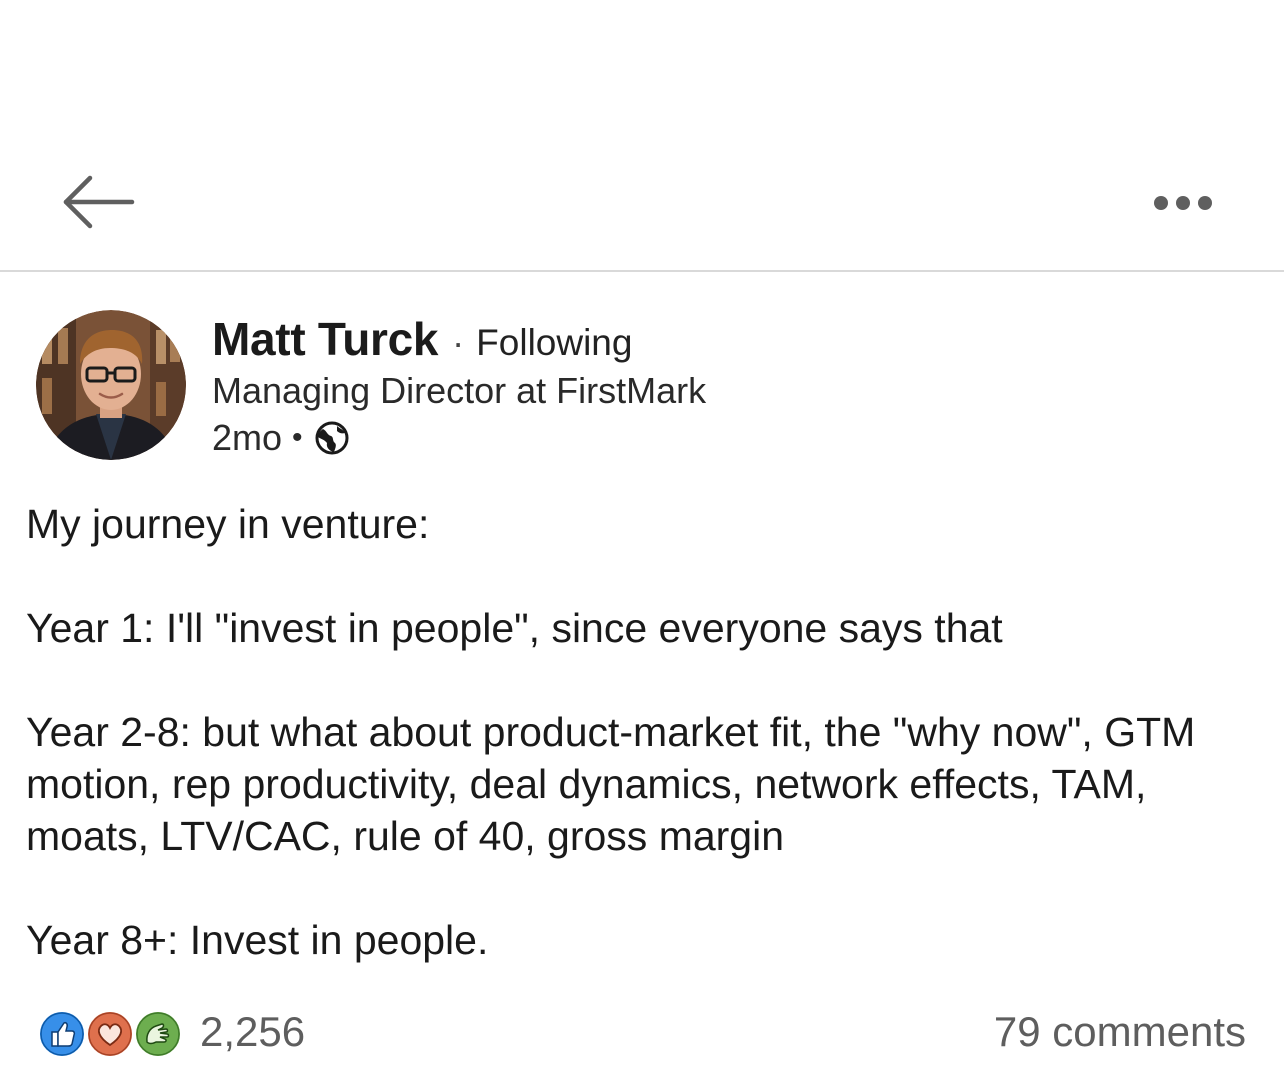 The height and width of the screenshot is (1092, 1284). What do you see at coordinates (554, 342) in the screenshot?
I see `following-status: Following` at bounding box center [554, 342].